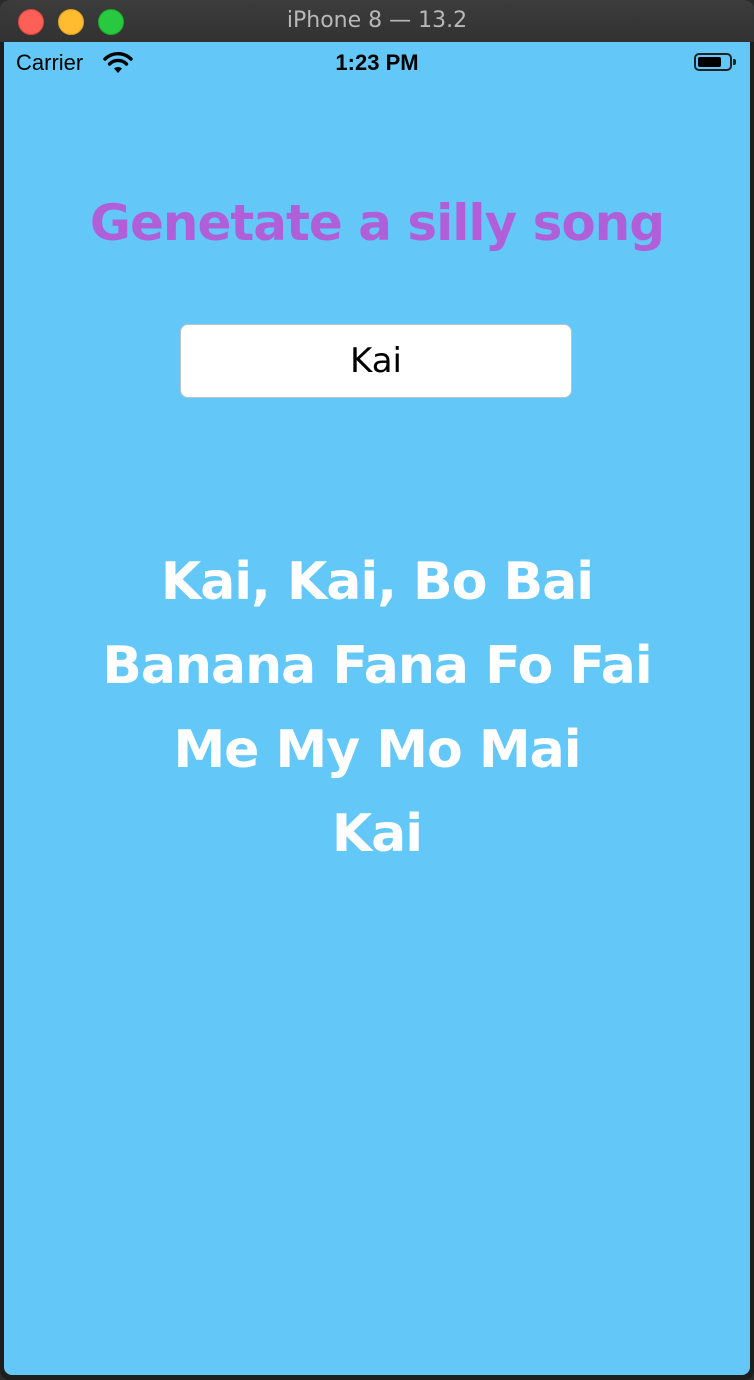 The image size is (754, 1380). I want to click on name-input, so click(376, 361).